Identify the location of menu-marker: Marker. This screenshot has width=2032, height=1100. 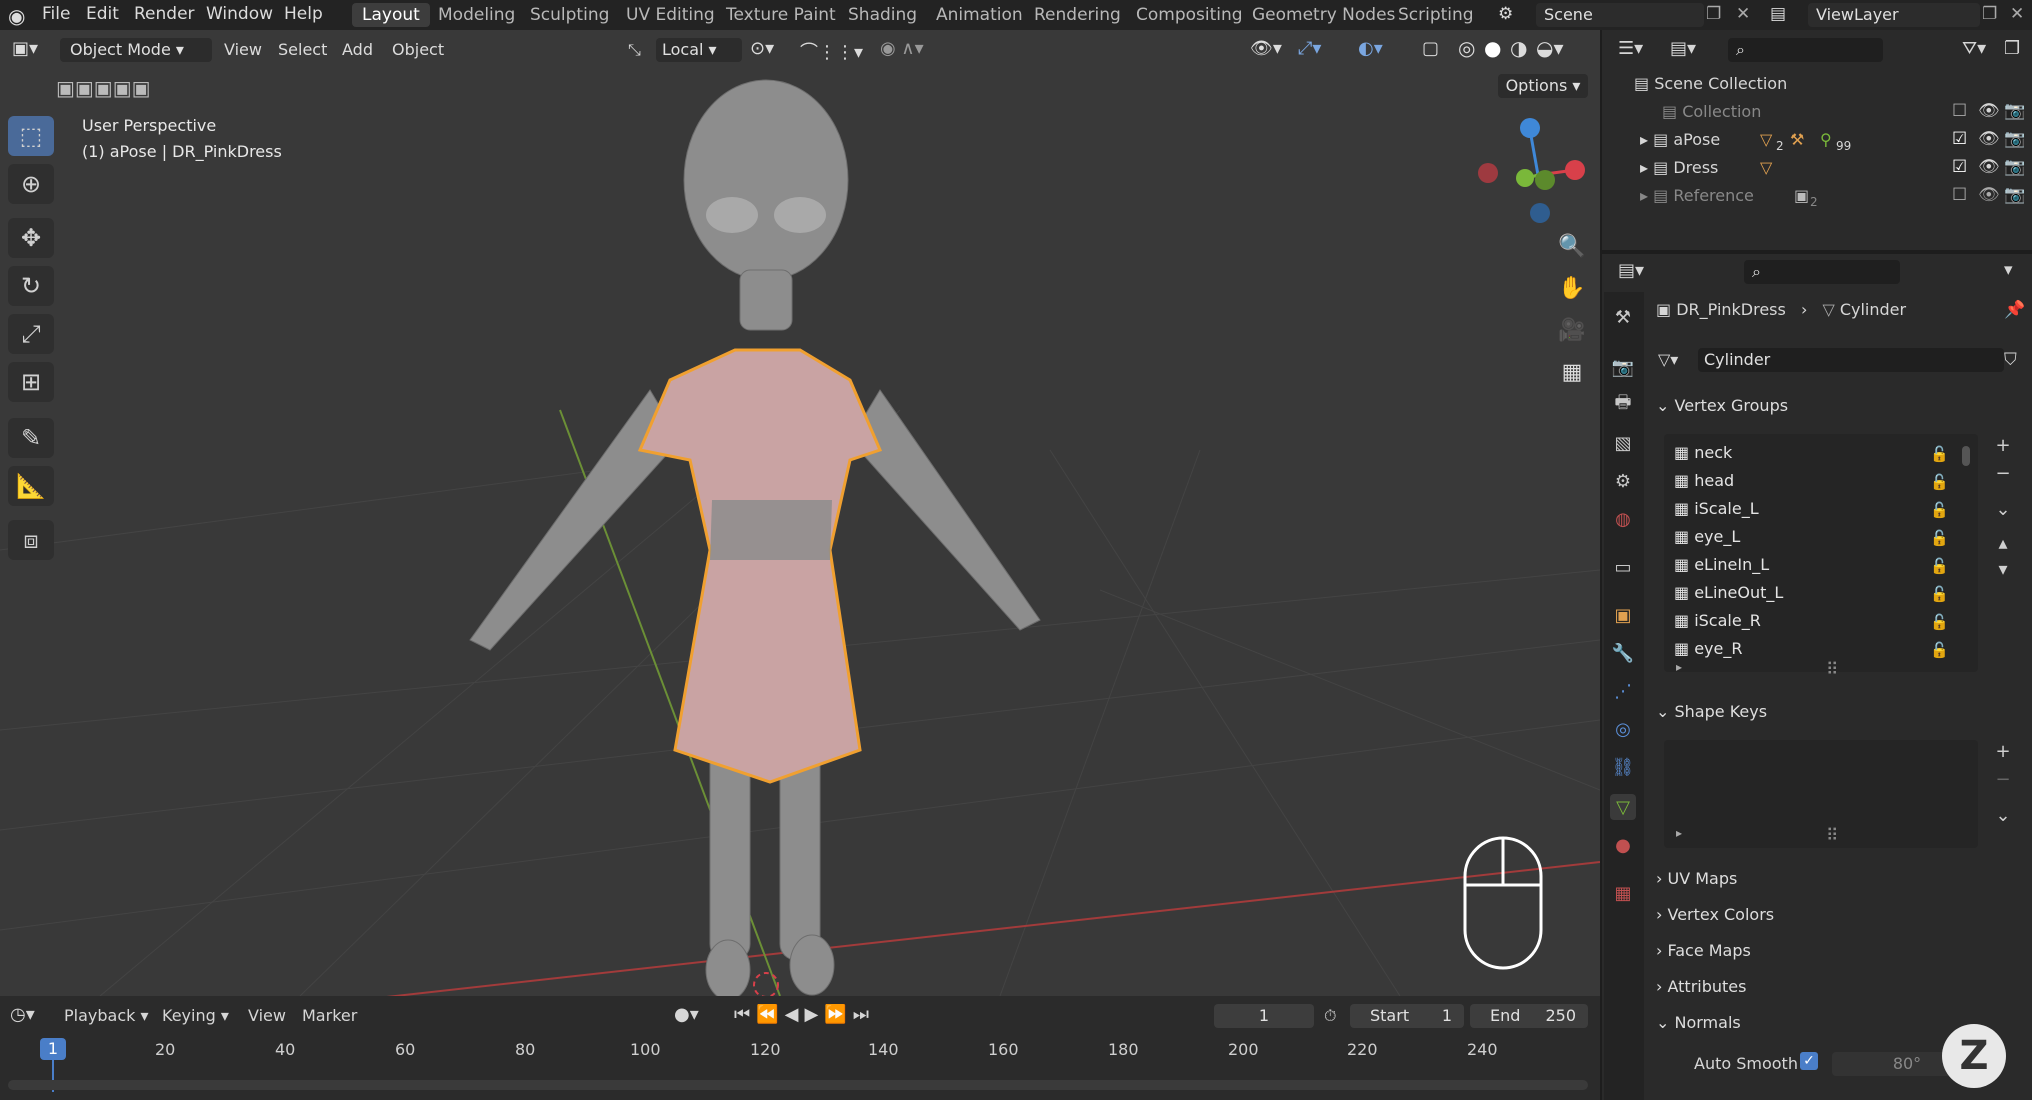
(329, 1015).